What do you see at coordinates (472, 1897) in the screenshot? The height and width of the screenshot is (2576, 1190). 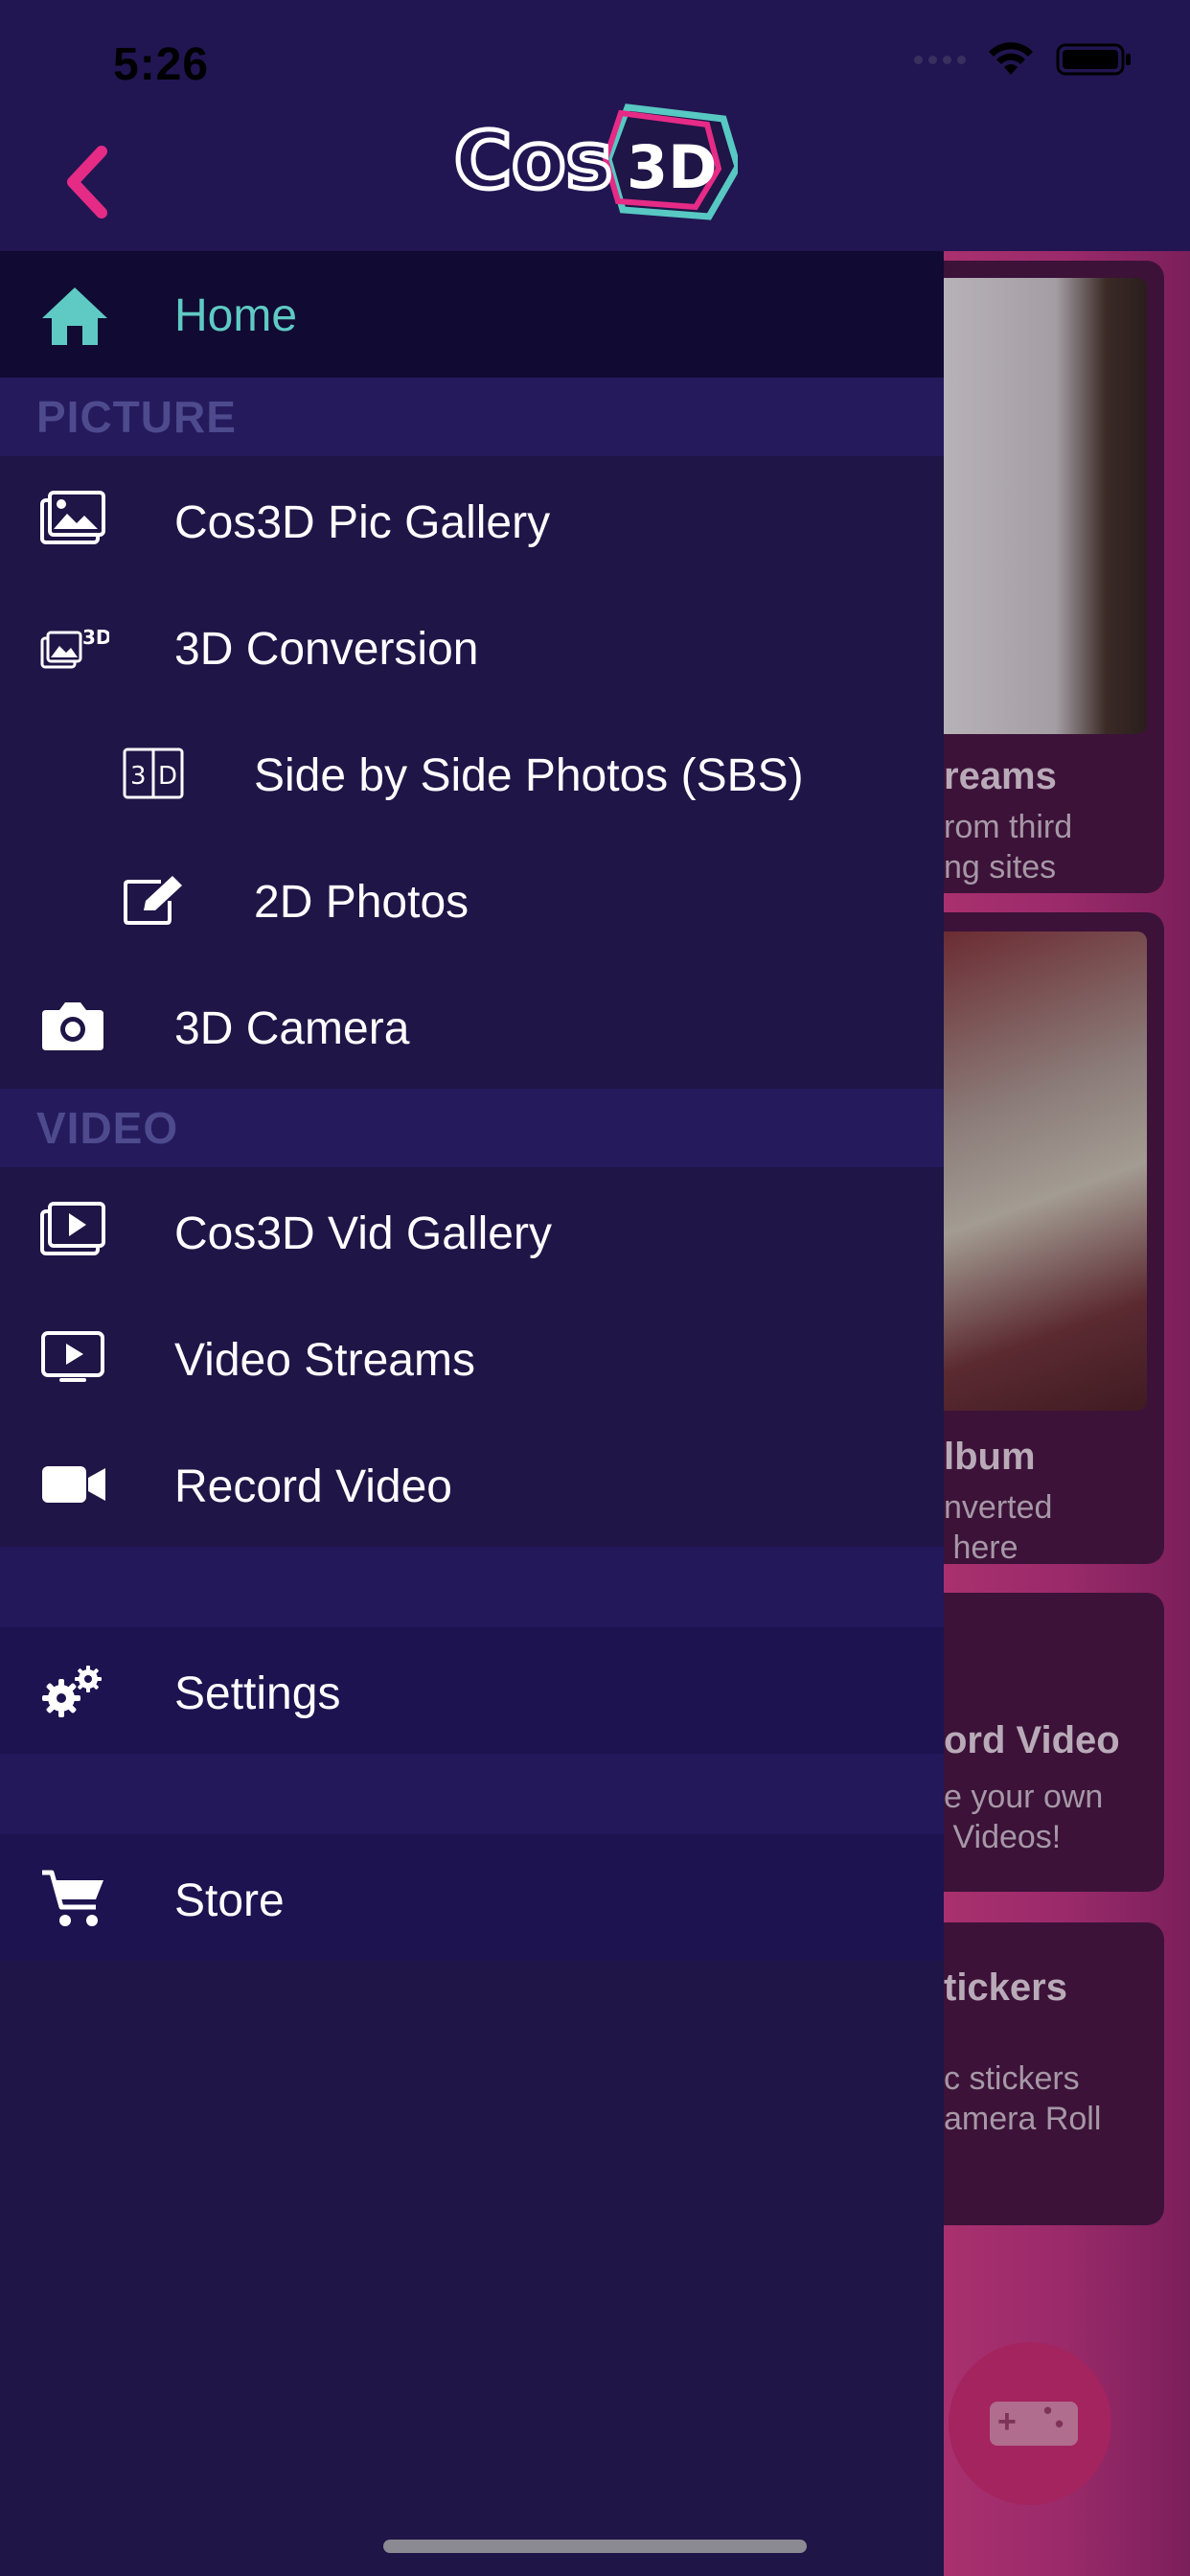 I see `menu-item-store: Store` at bounding box center [472, 1897].